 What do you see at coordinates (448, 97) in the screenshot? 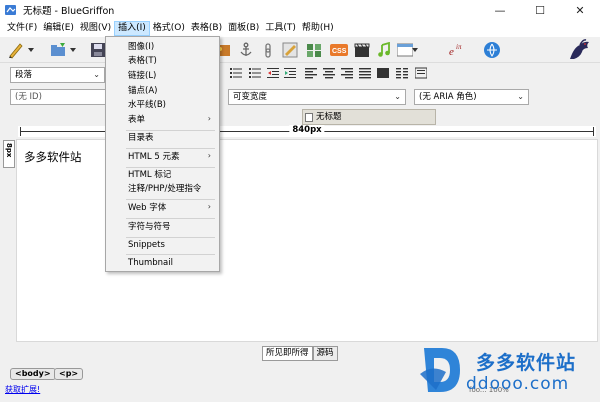
I see `aria-role-select-value: (无 ARIA 角色)` at bounding box center [448, 97].